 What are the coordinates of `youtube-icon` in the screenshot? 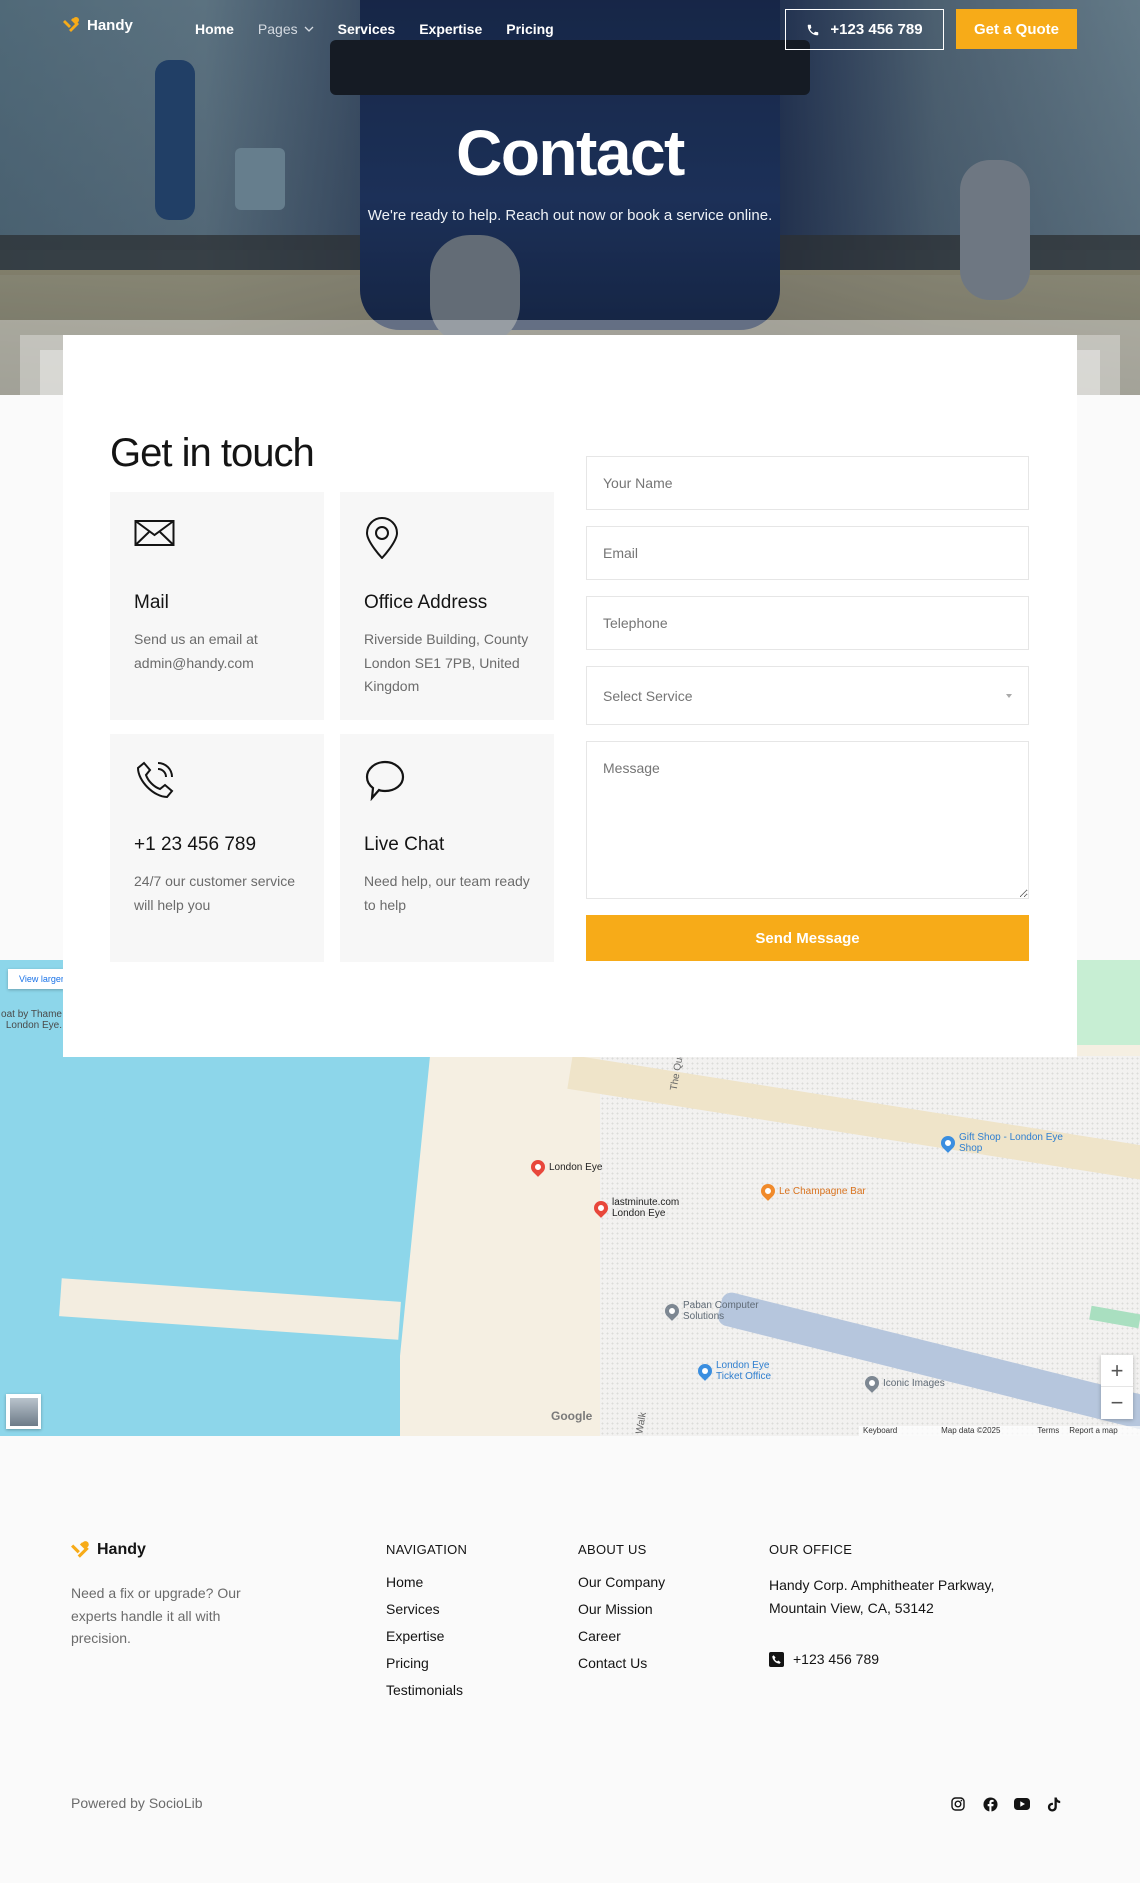 It's located at (1022, 1804).